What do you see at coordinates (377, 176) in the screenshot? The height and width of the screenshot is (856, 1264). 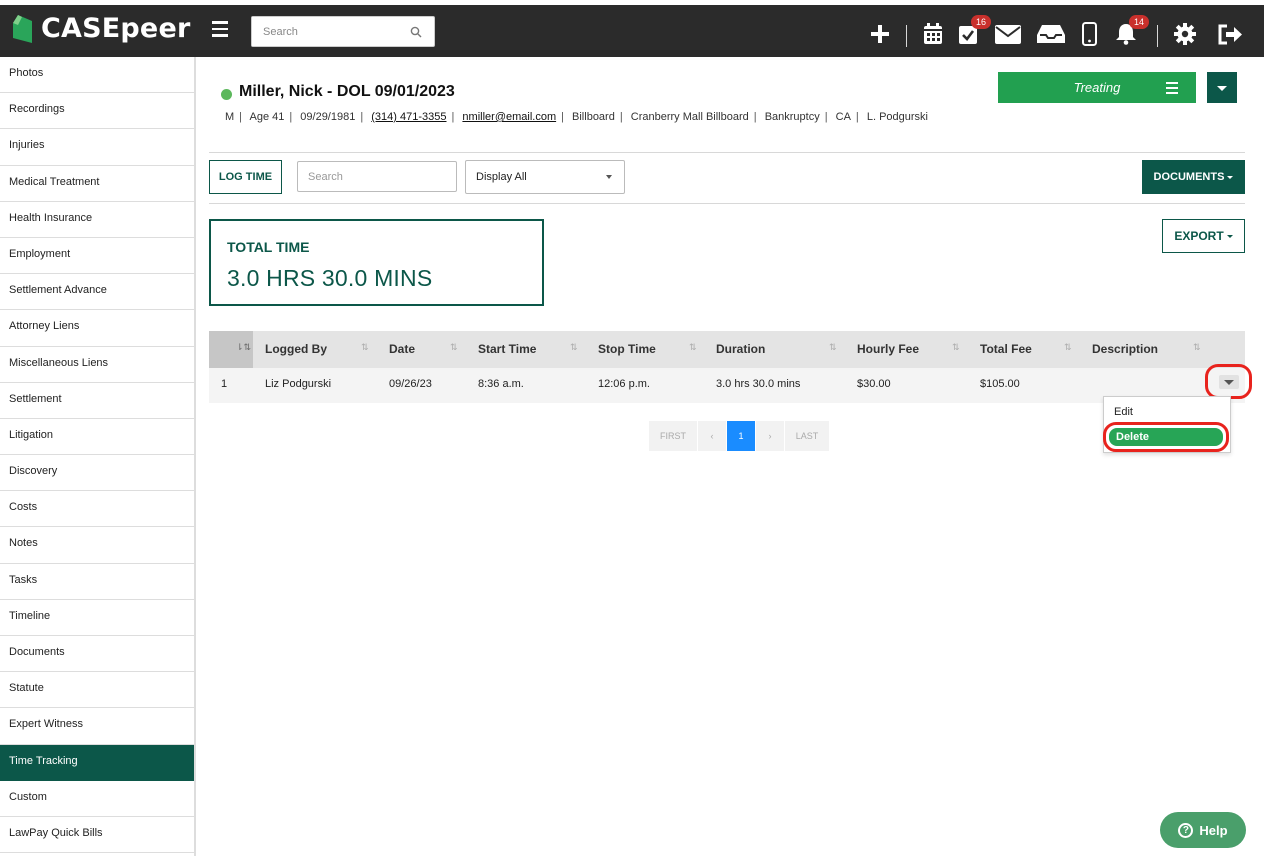 I see `time-entries-search-input` at bounding box center [377, 176].